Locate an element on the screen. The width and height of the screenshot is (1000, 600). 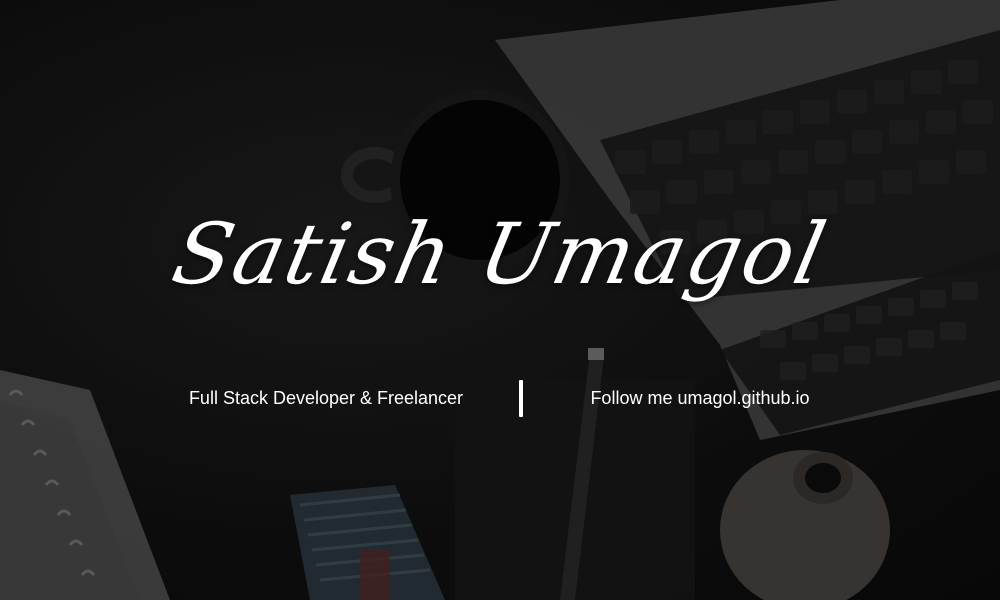
follow-link: Follow me umagol.github.io is located at coordinates (700, 398).